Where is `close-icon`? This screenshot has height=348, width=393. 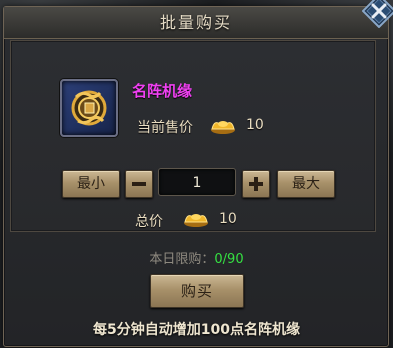 close-icon is located at coordinates (377, 14).